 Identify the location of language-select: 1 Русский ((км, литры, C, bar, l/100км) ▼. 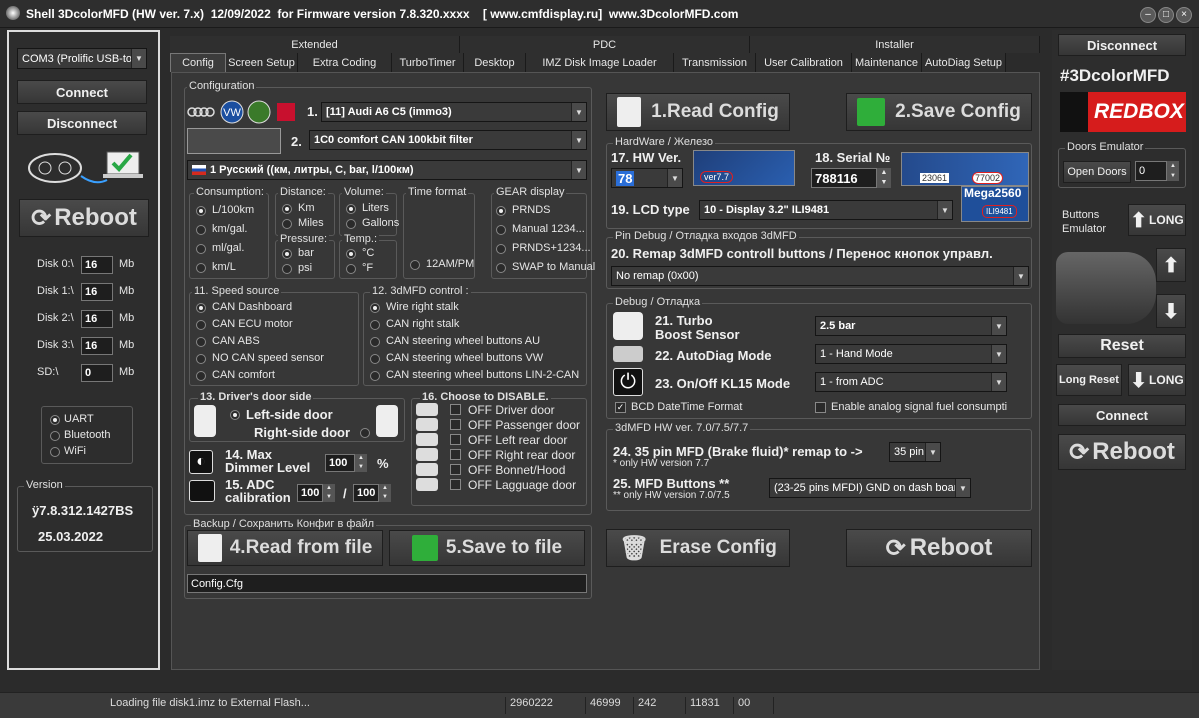
(387, 170).